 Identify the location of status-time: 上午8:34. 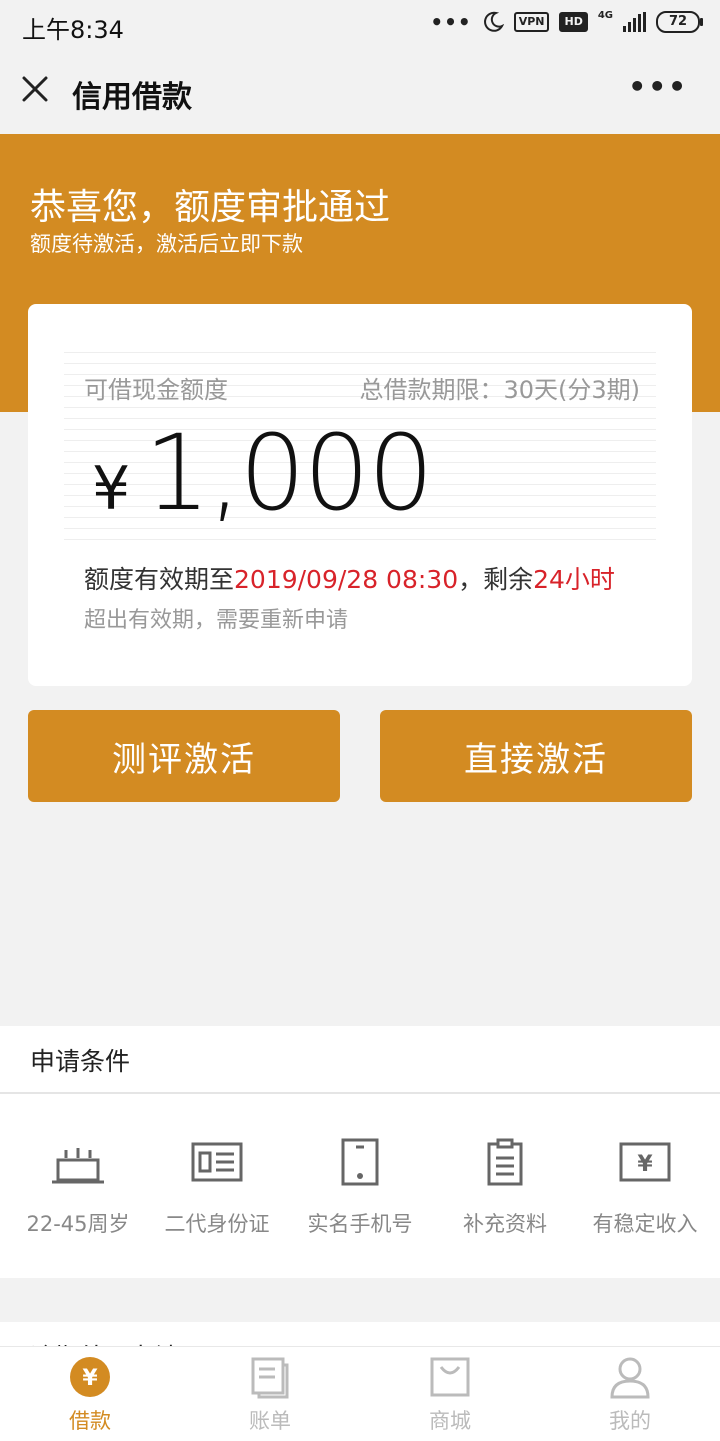
(73, 30).